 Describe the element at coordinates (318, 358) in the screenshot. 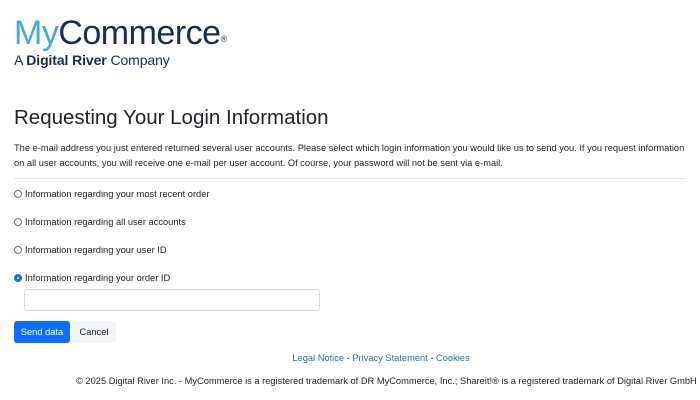

I see `legal-notice-link: Legal Notice` at that location.